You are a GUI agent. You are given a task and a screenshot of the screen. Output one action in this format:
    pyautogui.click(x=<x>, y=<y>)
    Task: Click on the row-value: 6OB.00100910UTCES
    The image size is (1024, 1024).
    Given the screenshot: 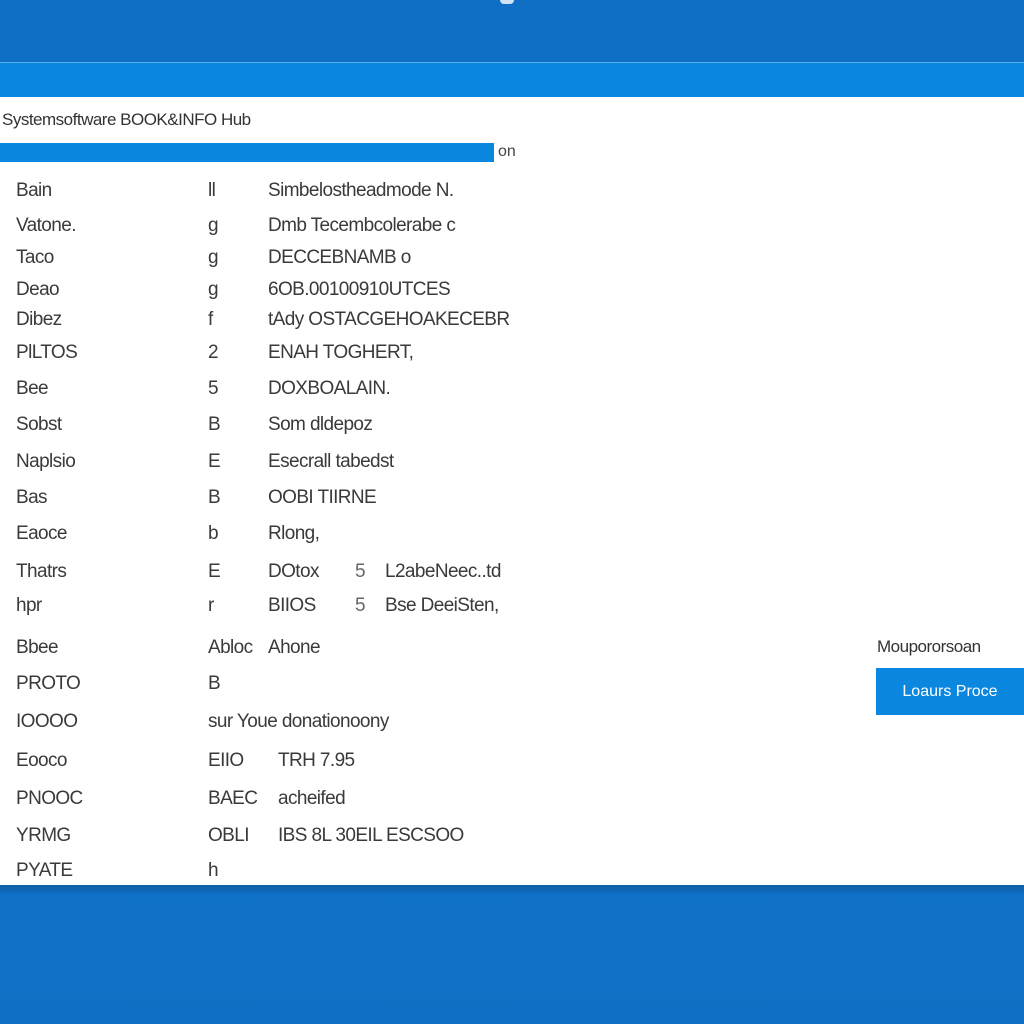 What is the action you would take?
    pyautogui.click(x=359, y=289)
    